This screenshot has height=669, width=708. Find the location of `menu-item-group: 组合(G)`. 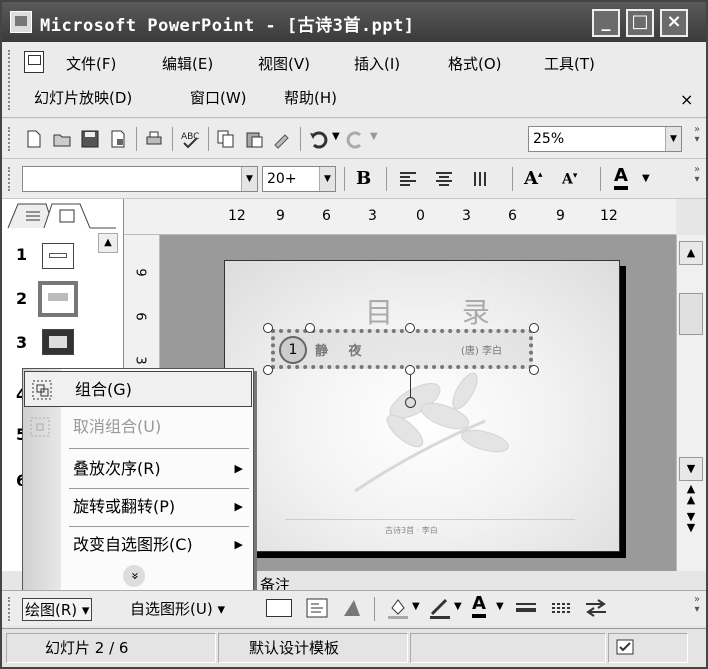

menu-item-group: 组合(G) is located at coordinates (138, 389).